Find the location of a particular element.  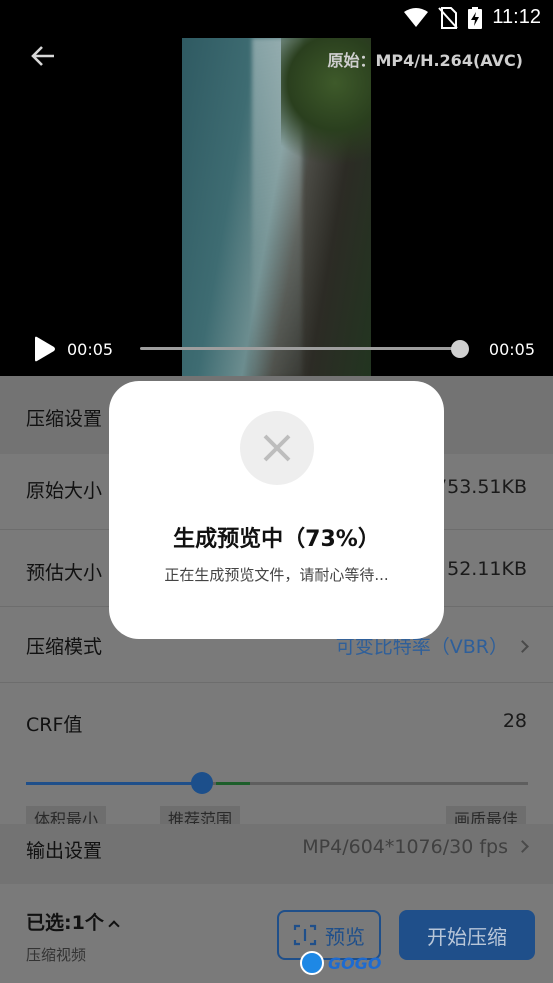

chevron-up-icon is located at coordinates (114, 926).